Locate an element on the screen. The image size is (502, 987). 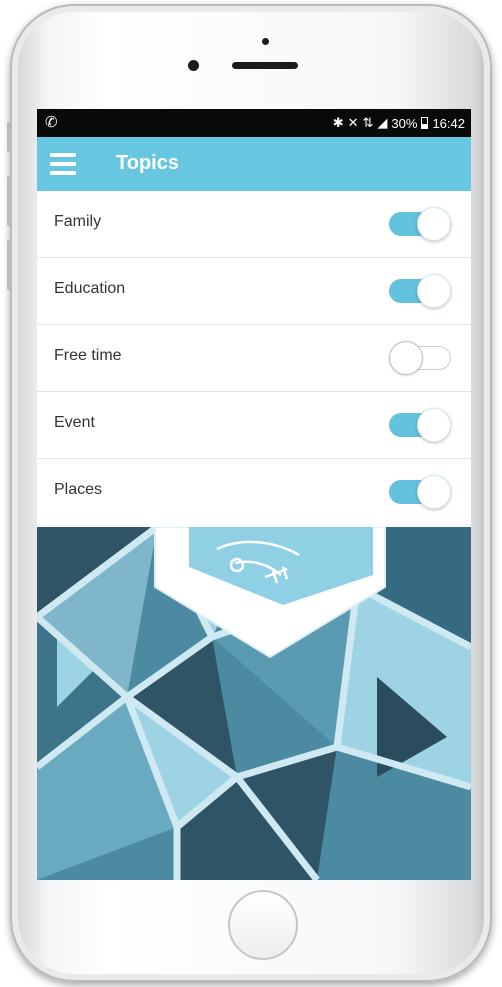
topic-row-free-time: Free time is located at coordinates (254, 358).